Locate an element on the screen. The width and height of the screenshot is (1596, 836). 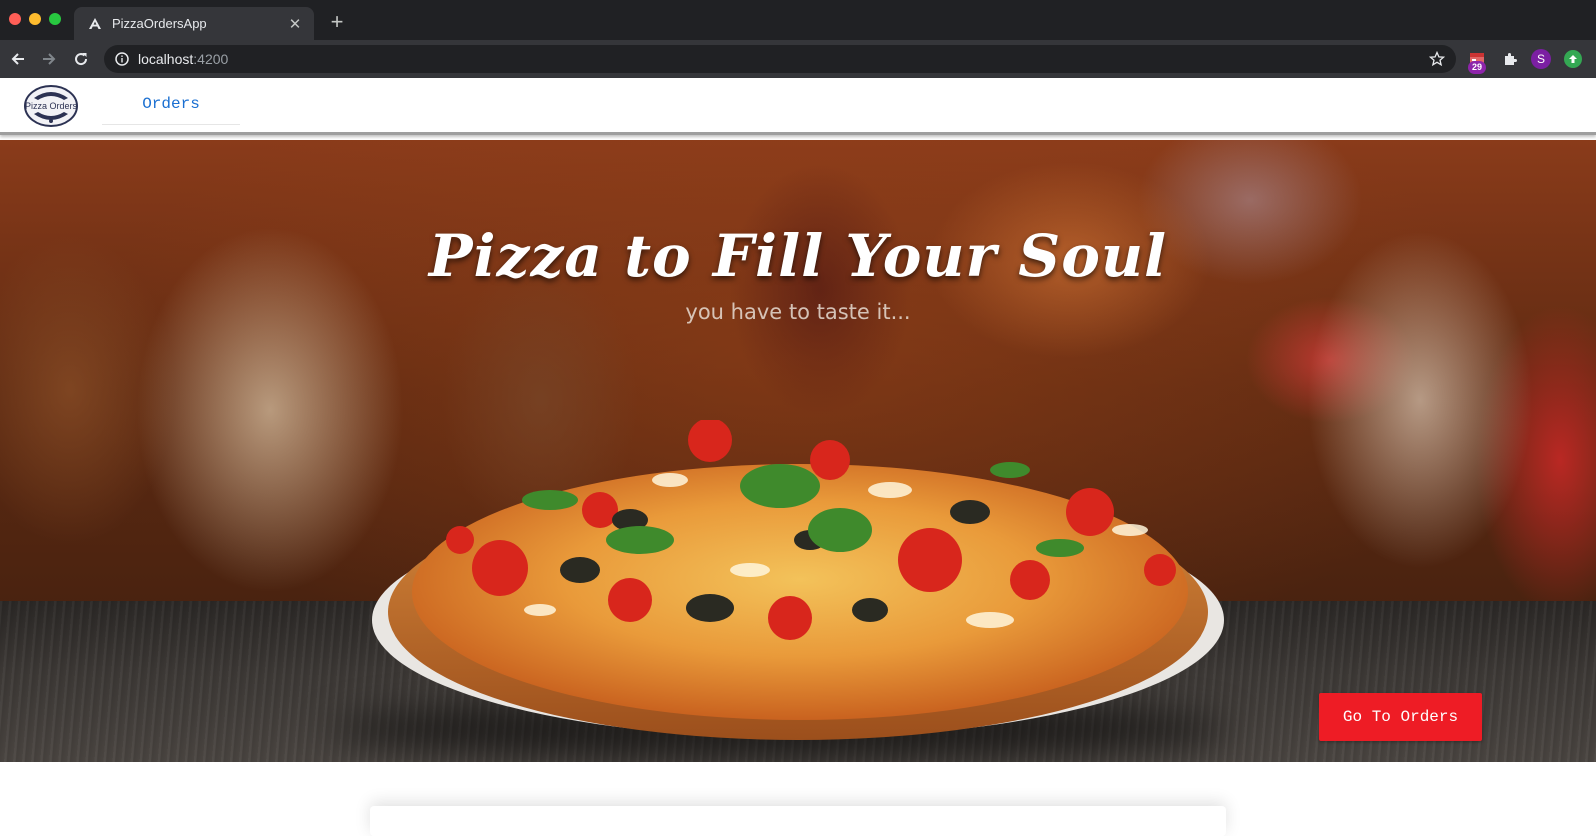
maximize-window-button is located at coordinates (55, 19).